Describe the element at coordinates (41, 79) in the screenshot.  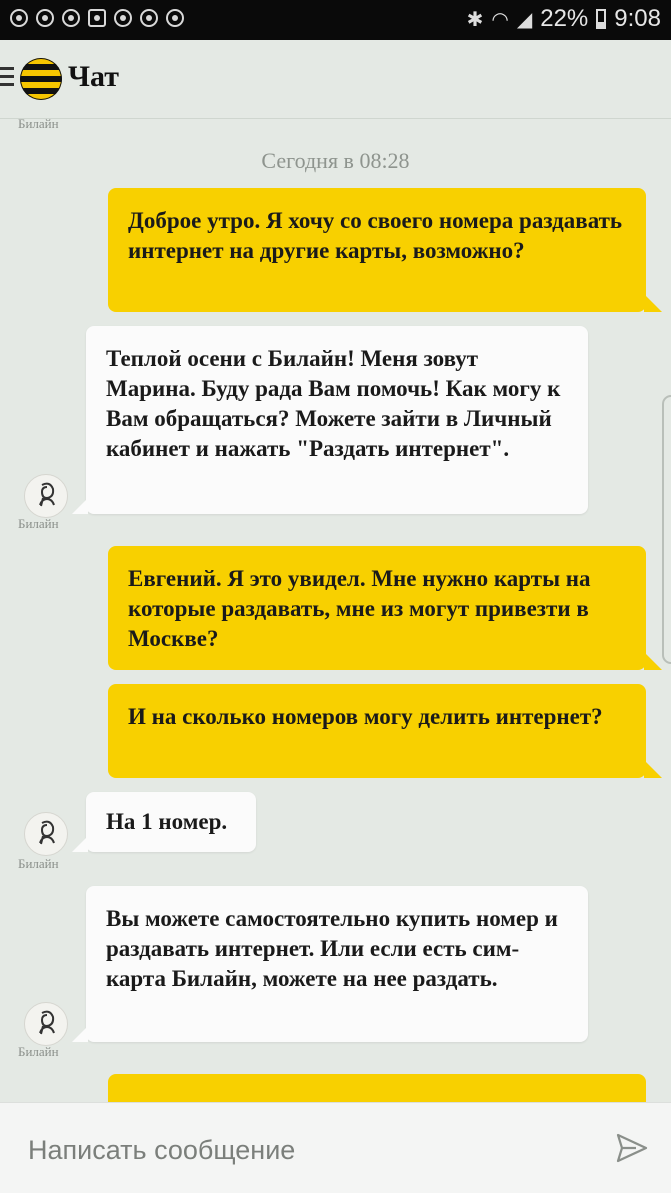
I see `beeline-logo` at that location.